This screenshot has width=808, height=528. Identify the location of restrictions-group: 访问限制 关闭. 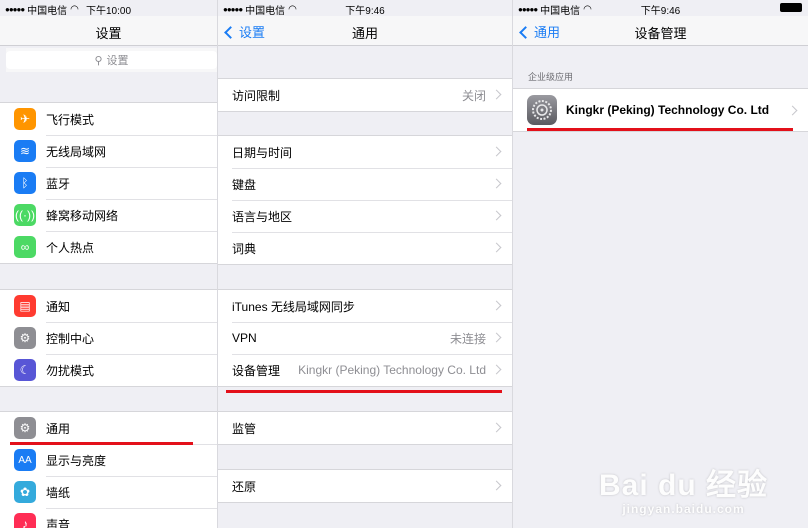
(365, 95).